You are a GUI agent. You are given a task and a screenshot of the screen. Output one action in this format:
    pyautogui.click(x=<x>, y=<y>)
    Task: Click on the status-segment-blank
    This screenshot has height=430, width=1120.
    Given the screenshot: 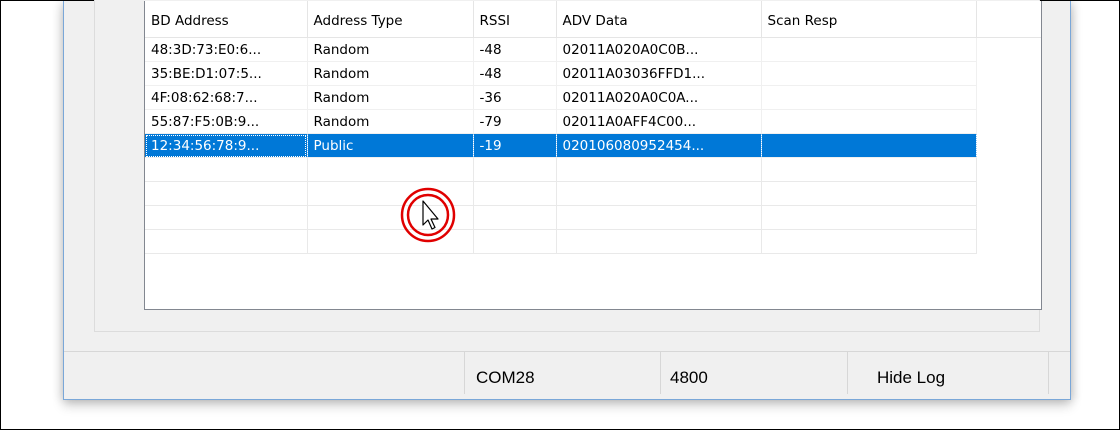 What is the action you would take?
    pyautogui.click(x=264, y=373)
    